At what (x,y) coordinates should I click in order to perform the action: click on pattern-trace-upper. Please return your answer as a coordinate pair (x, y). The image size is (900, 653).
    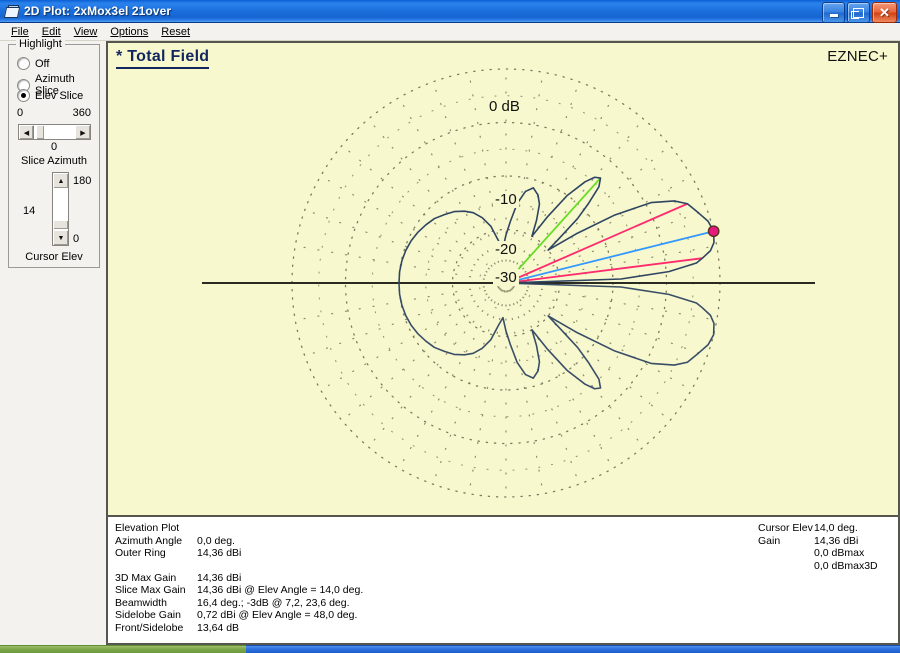
    Looking at the image, I should click on (556, 230).